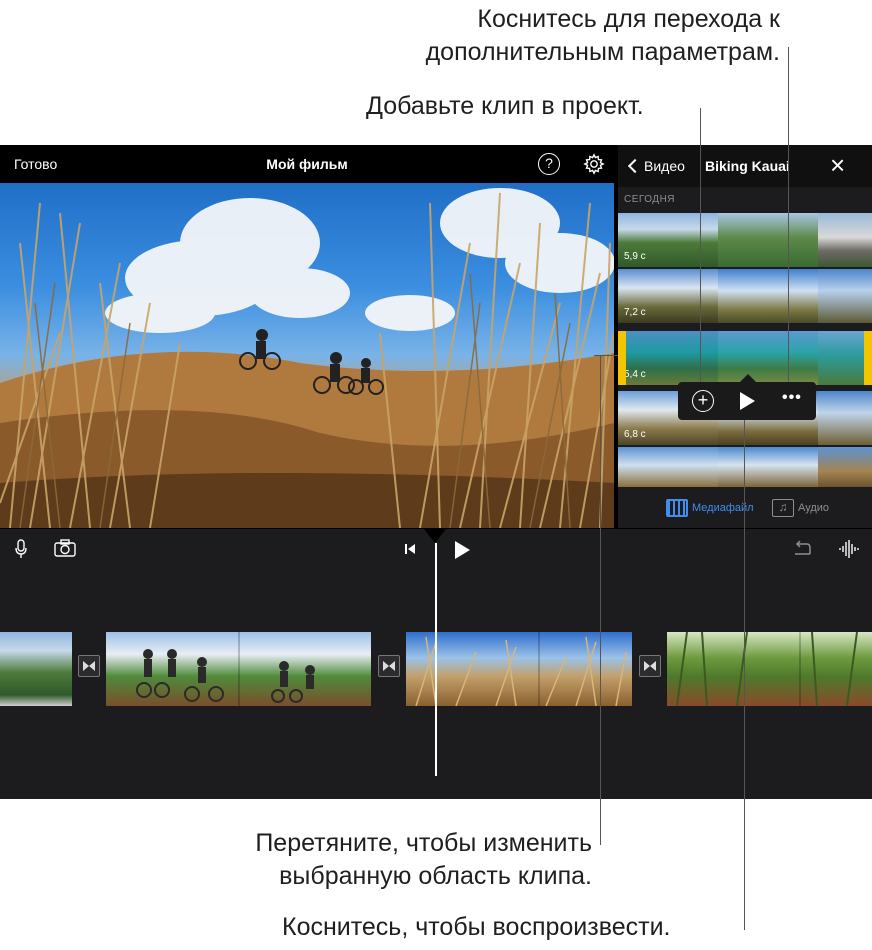  Describe the element at coordinates (436, 659) in the screenshot. I see `timeline-playhead` at that location.